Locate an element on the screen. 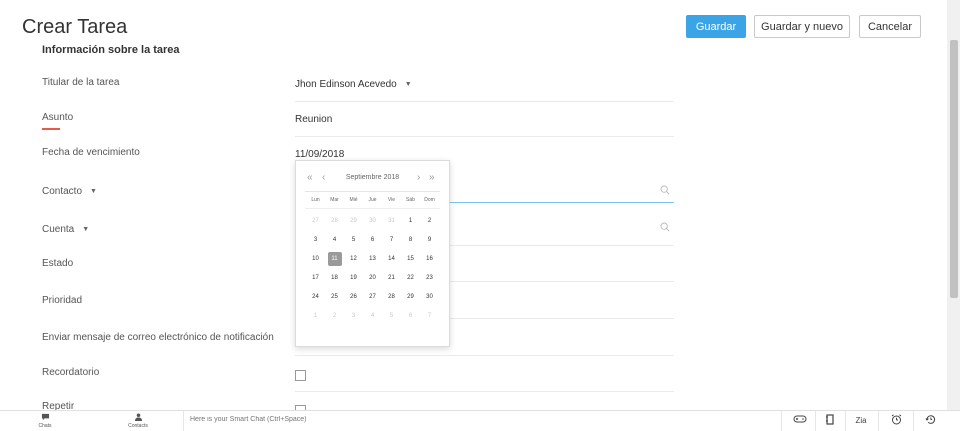 This screenshot has width=960, height=431. day-number: 7 is located at coordinates (391, 239).